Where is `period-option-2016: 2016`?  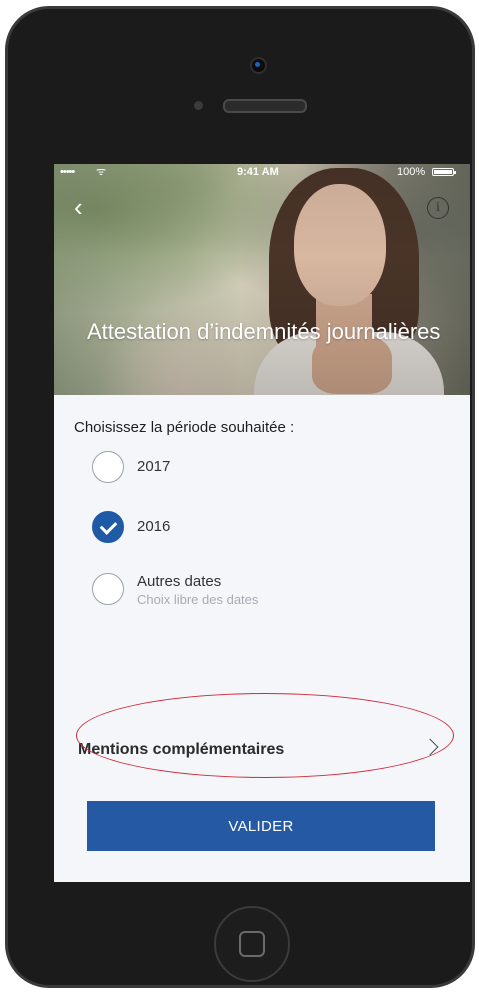
period-option-2016: 2016 is located at coordinates (257, 531).